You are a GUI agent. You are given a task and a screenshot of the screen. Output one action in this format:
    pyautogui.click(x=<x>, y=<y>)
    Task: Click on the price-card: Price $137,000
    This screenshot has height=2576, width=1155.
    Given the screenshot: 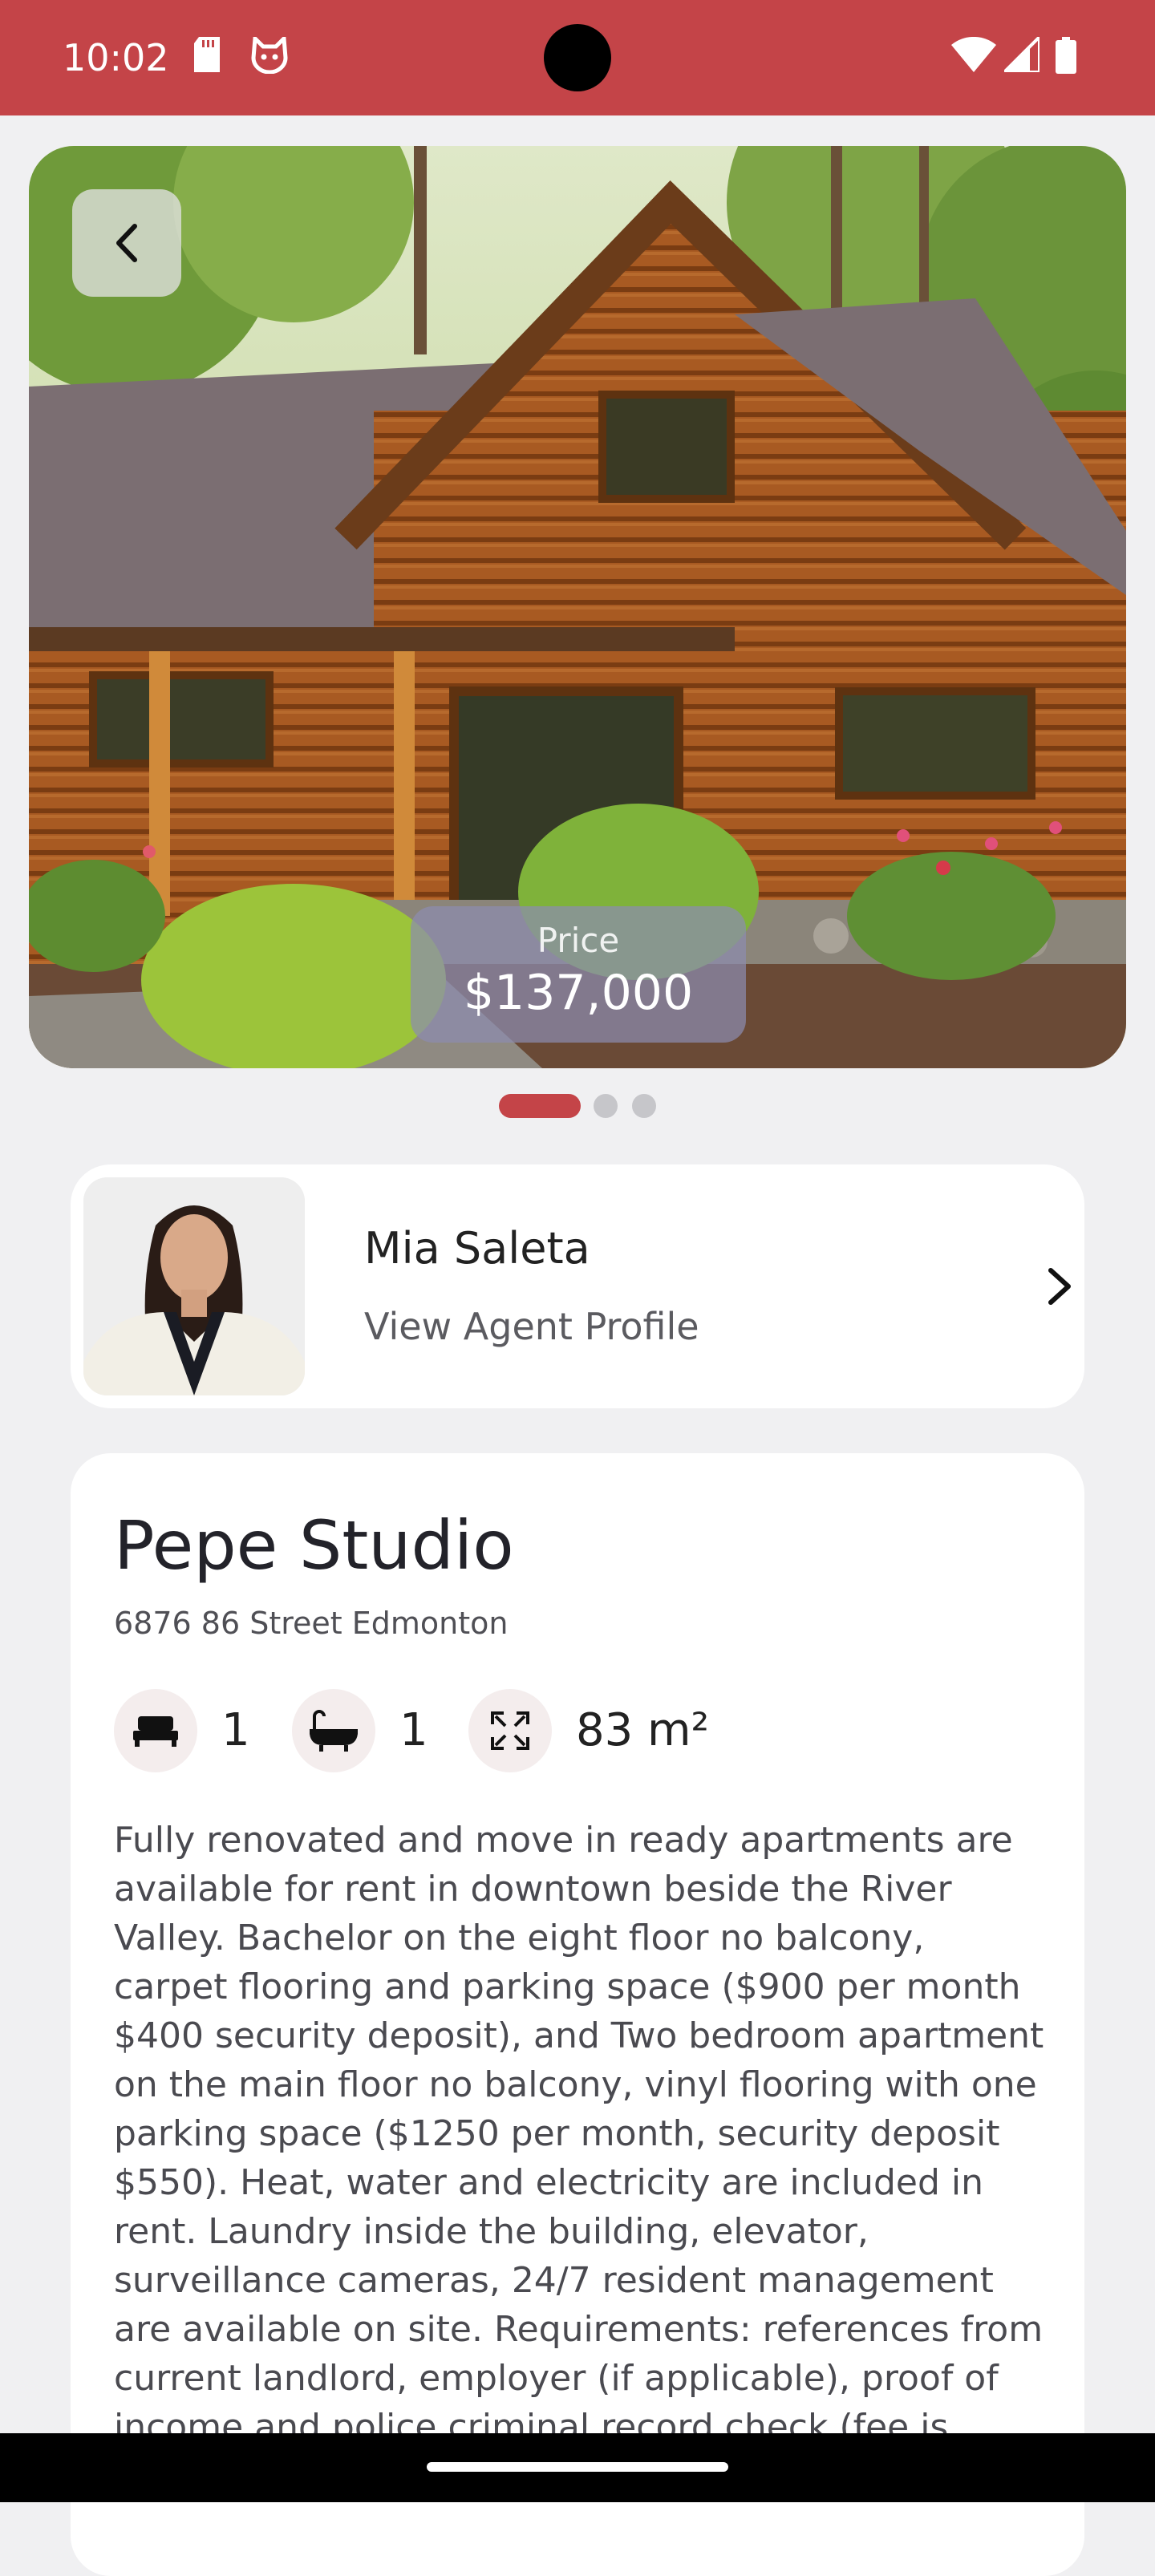 What is the action you would take?
    pyautogui.click(x=578, y=975)
    